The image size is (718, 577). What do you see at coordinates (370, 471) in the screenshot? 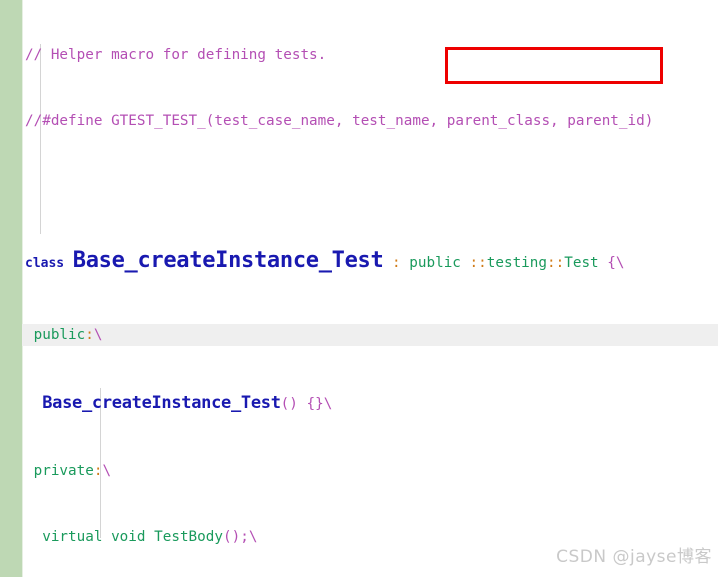
I see `code-line-7: private:\` at bounding box center [370, 471].